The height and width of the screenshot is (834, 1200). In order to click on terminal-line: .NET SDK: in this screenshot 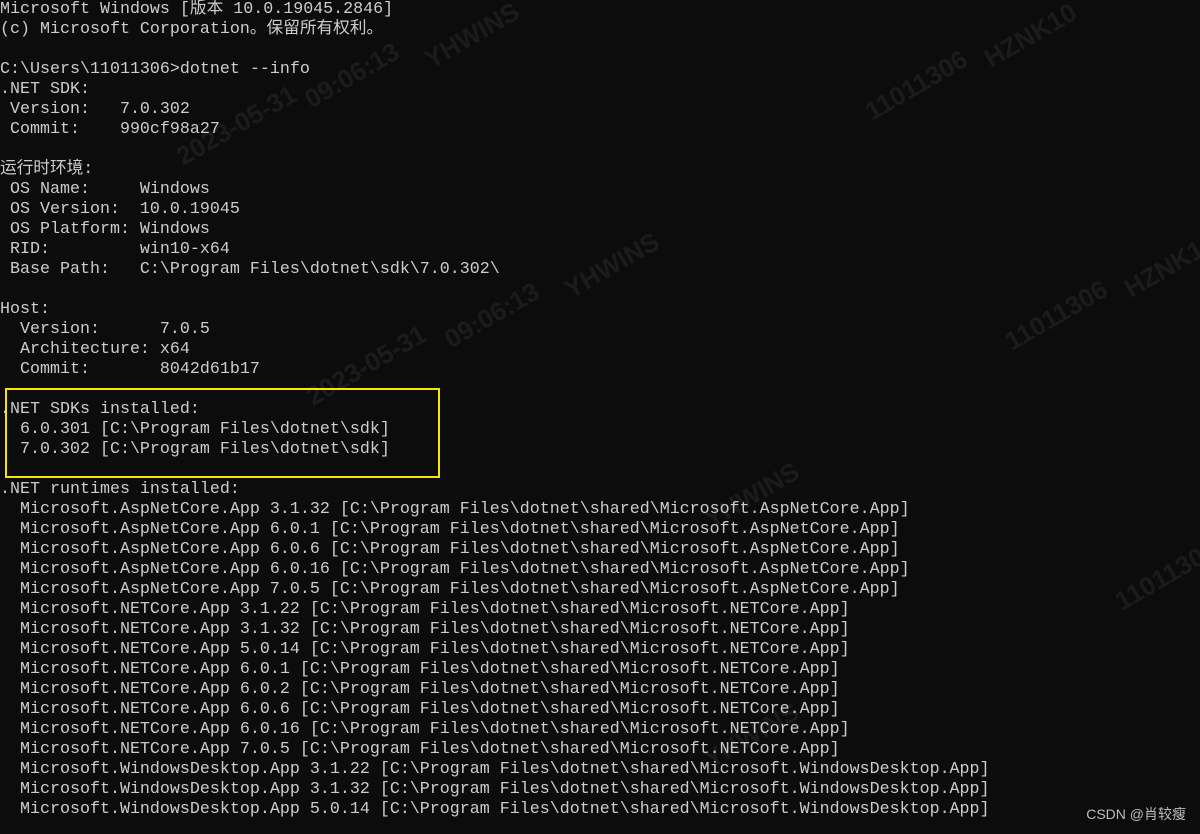, I will do `click(45, 89)`.